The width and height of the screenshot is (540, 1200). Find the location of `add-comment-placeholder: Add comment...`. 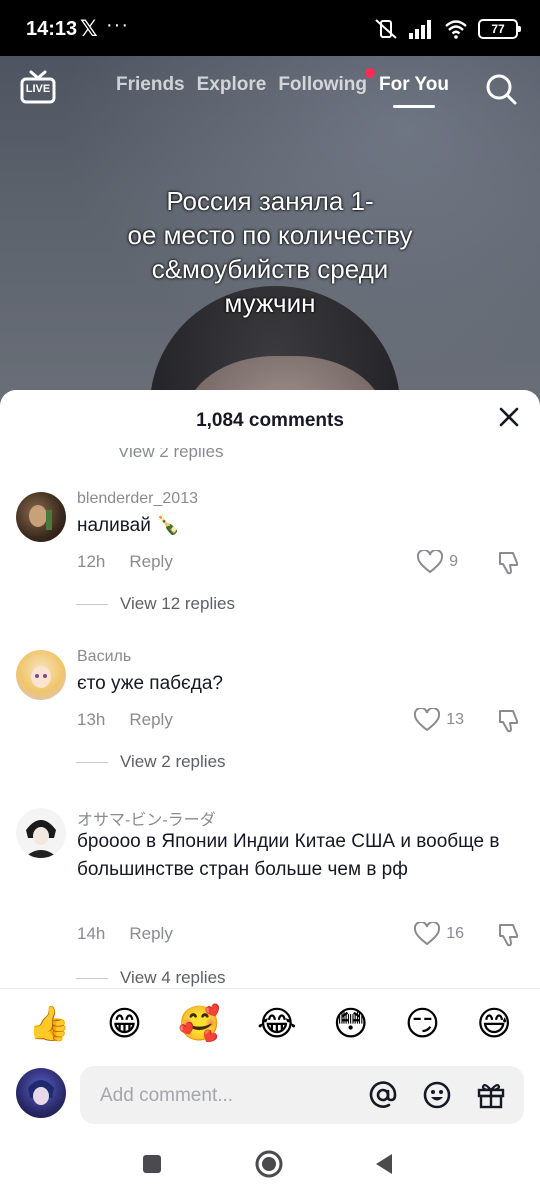

add-comment-placeholder: Add comment... is located at coordinates (167, 1095).